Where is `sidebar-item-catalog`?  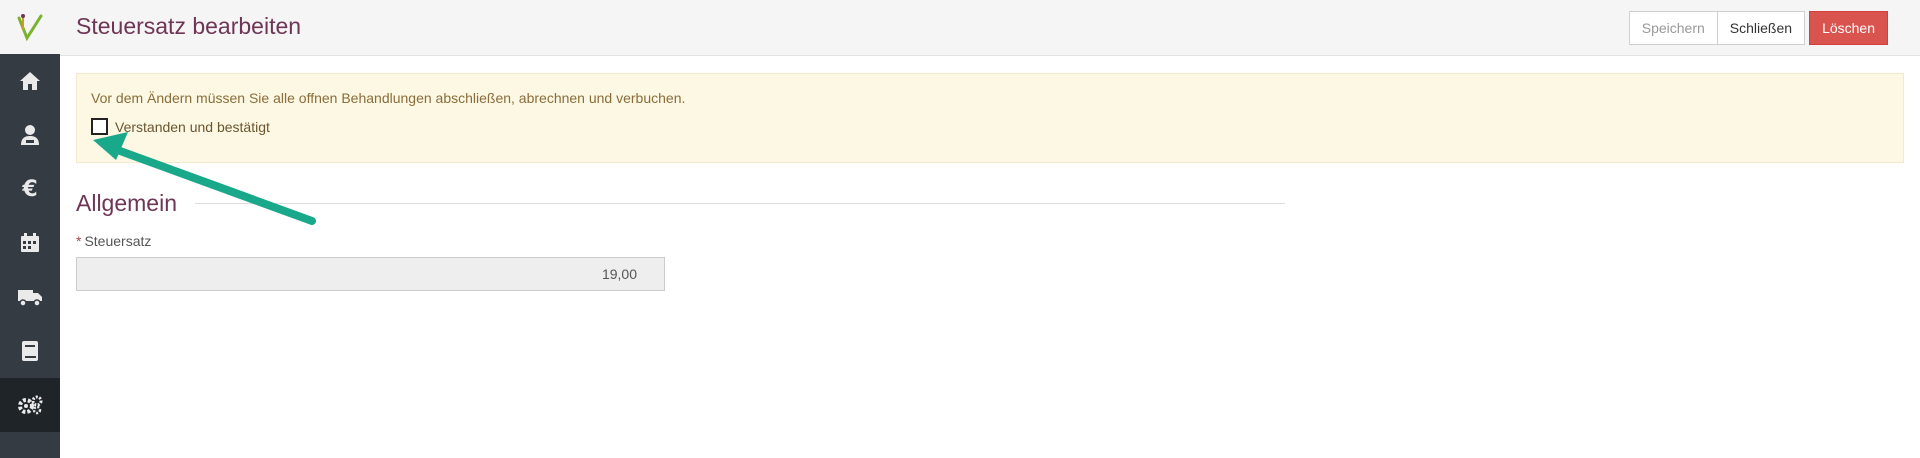
sidebar-item-catalog is located at coordinates (30, 351).